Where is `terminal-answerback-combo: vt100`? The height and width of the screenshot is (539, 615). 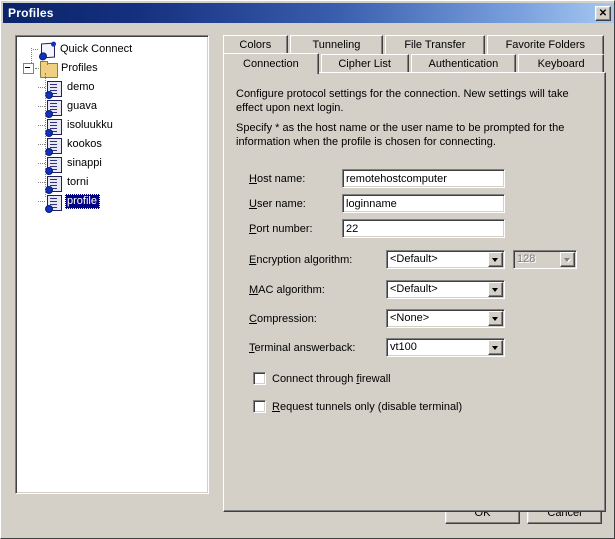
terminal-answerback-combo: vt100 is located at coordinates (445, 347).